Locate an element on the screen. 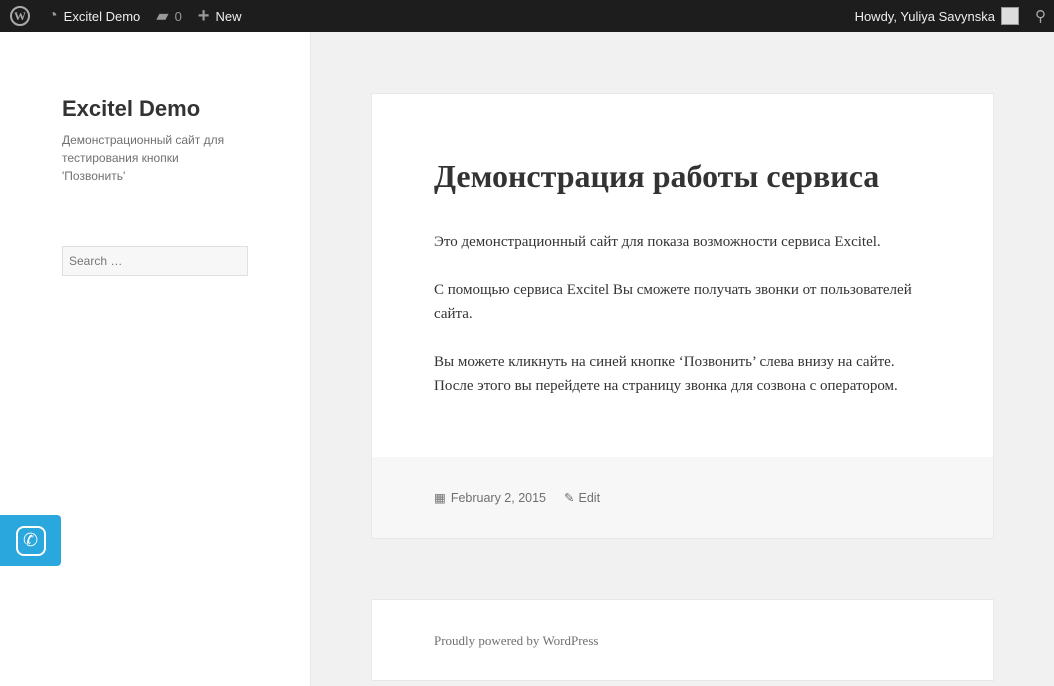  call-button: ✆ is located at coordinates (30, 540).